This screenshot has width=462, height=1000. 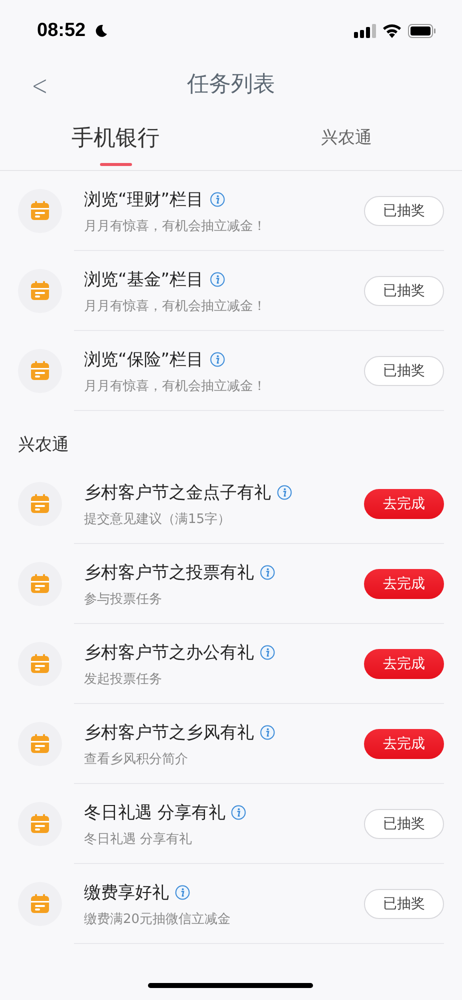 I want to click on task-title: 浏览“理财”栏目, so click(x=144, y=199).